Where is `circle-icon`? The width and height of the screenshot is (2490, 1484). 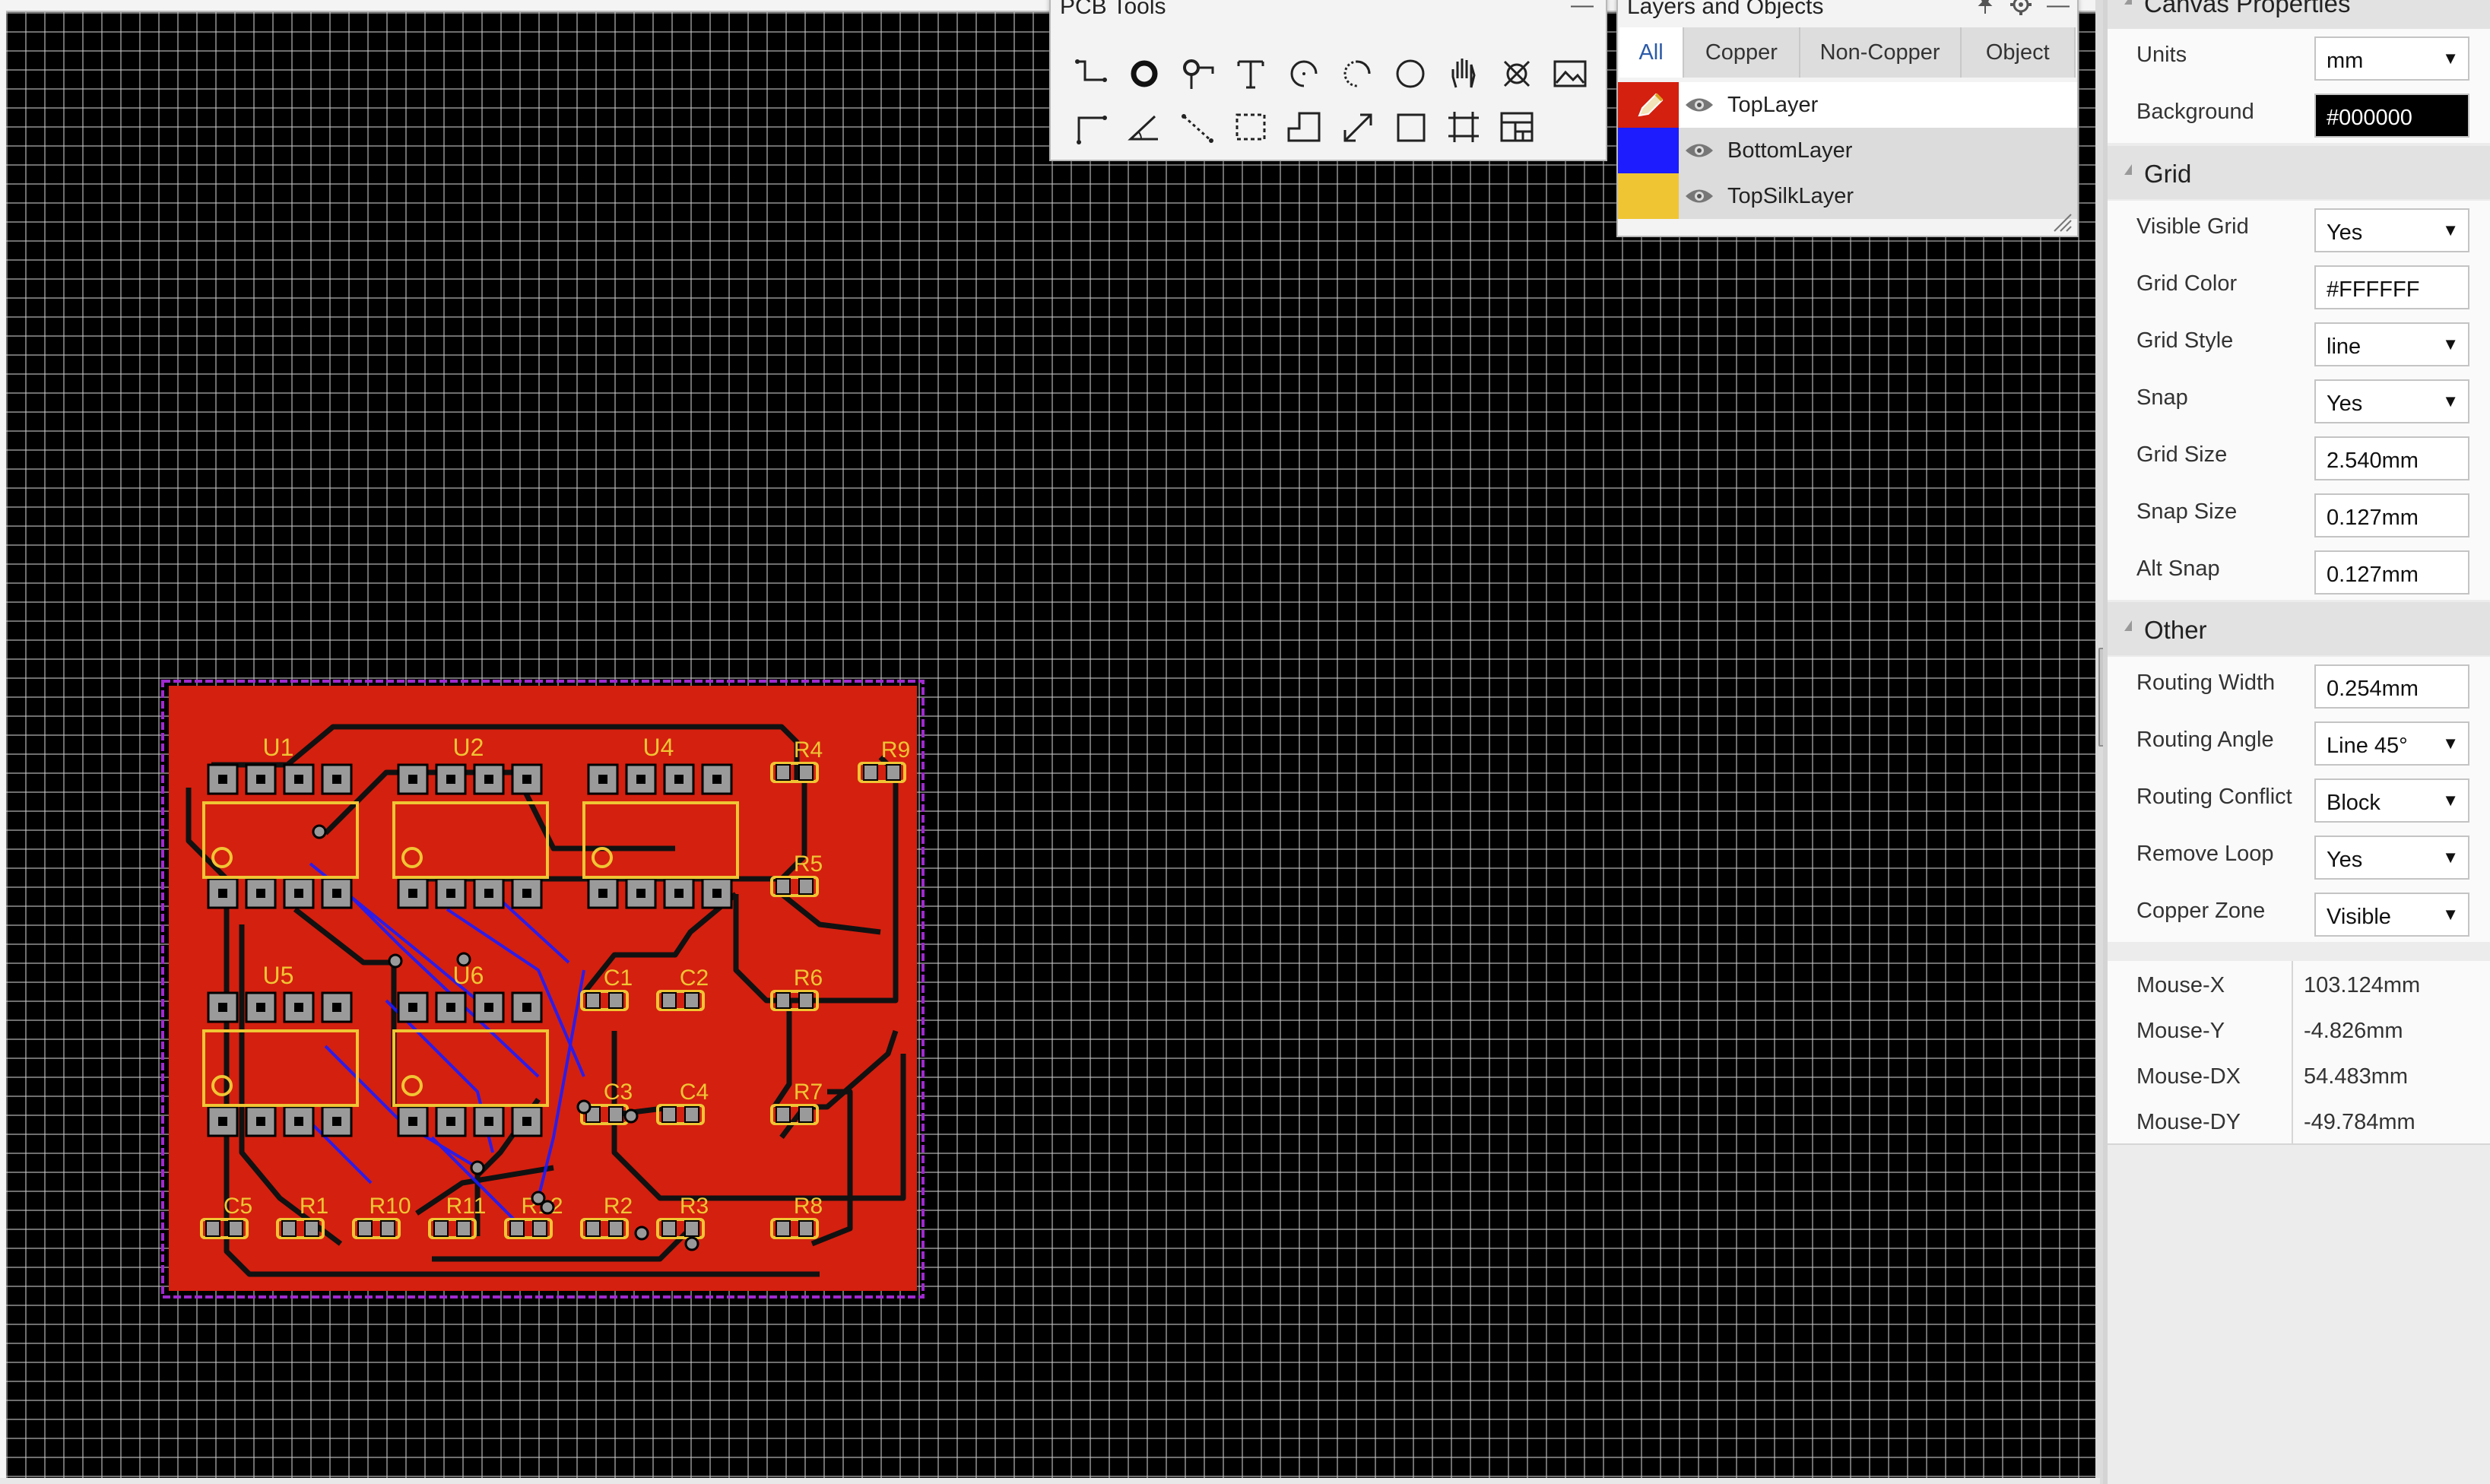 circle-icon is located at coordinates (1410, 73).